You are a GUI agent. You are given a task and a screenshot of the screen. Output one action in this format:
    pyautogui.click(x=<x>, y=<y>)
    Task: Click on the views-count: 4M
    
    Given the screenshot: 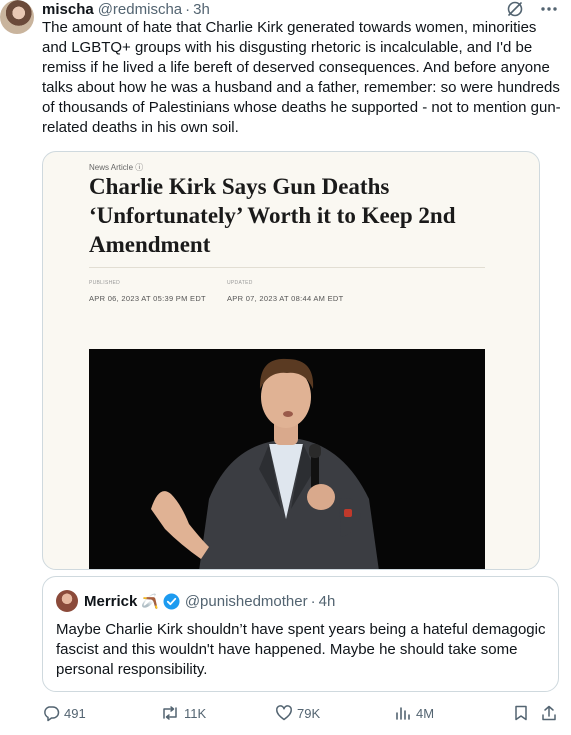 What is the action you would take?
    pyautogui.click(x=425, y=713)
    